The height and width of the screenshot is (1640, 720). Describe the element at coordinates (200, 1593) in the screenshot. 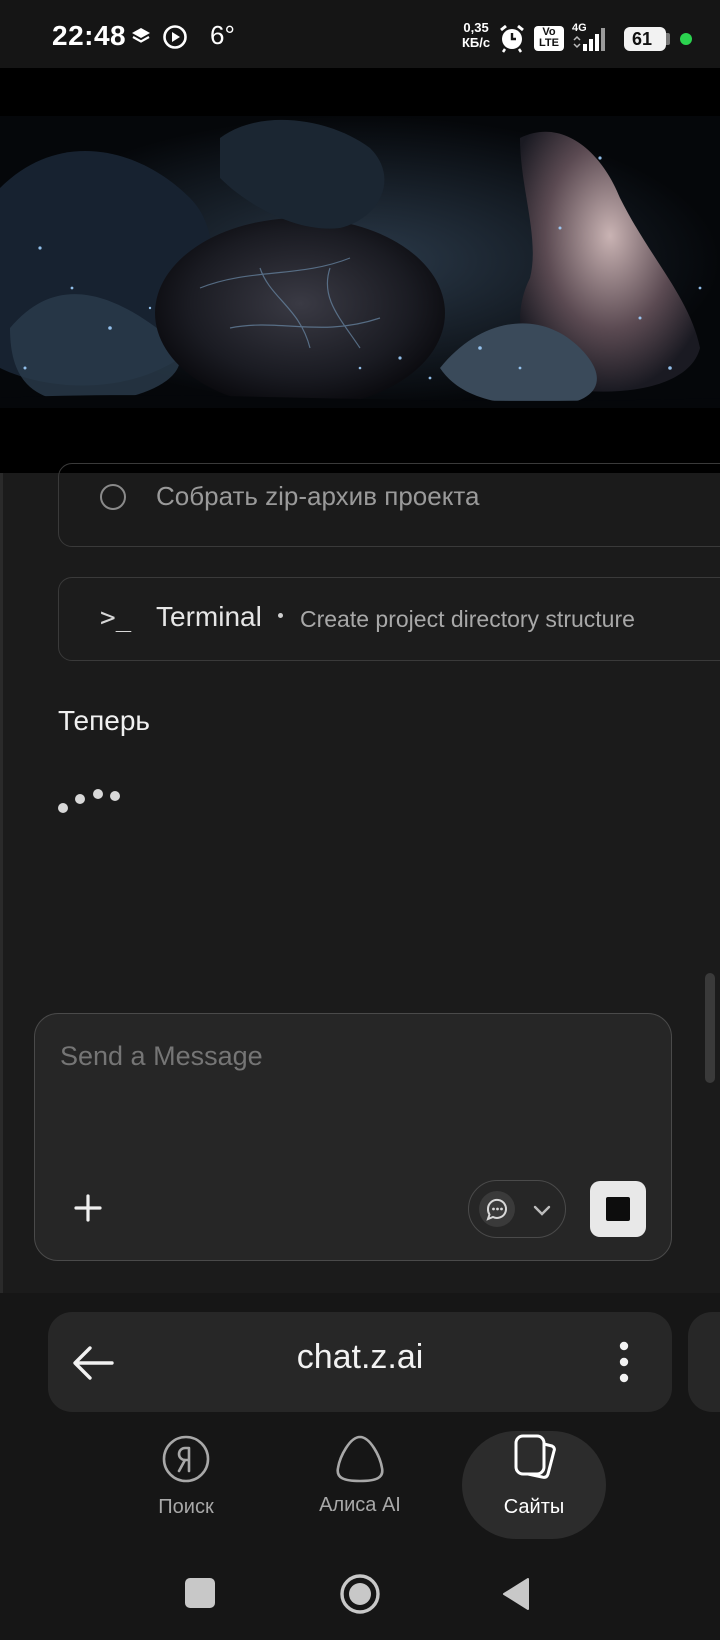

I see `recents-square-icon` at that location.